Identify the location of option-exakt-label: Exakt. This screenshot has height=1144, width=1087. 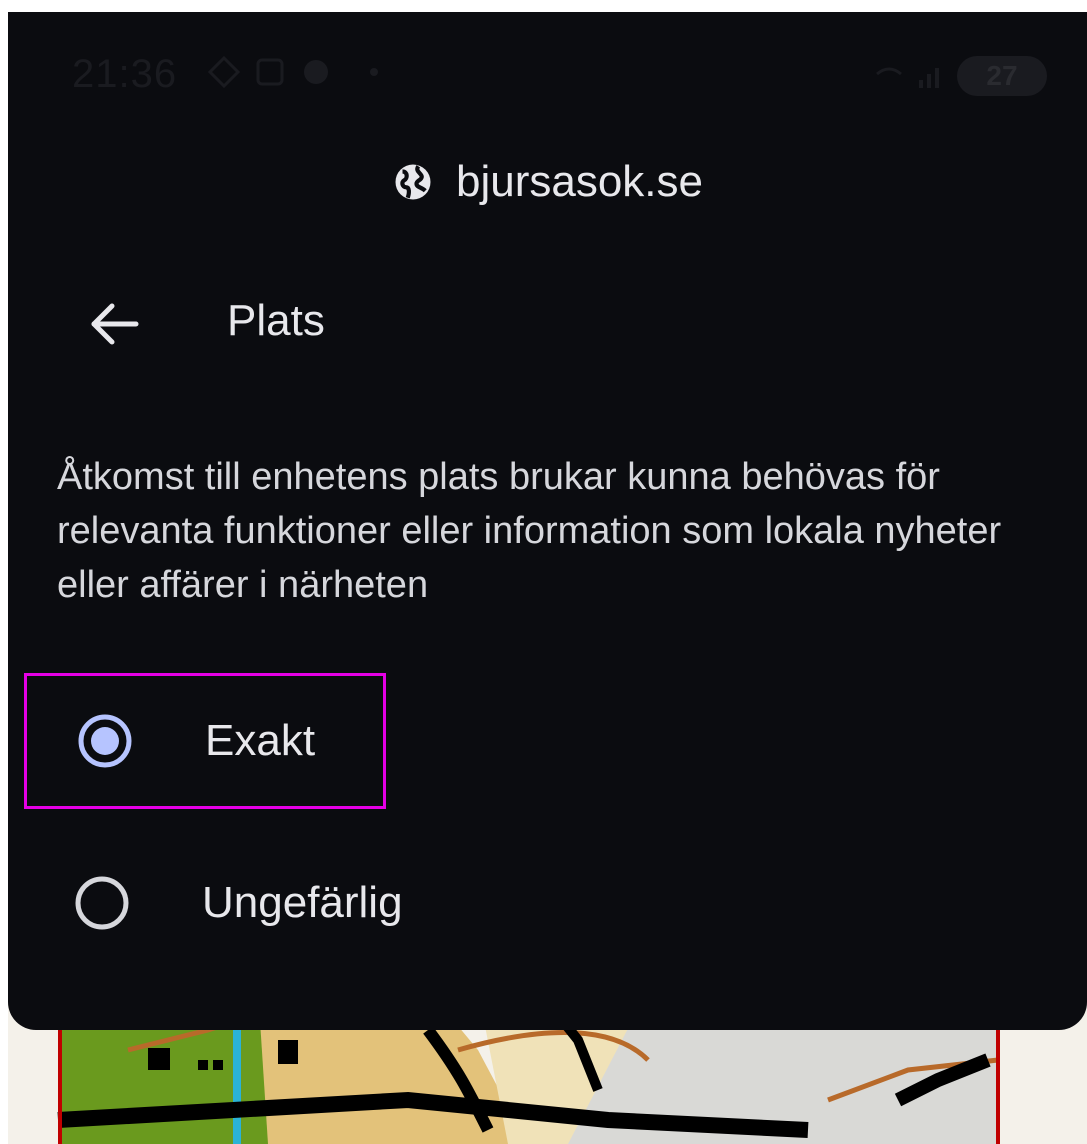
(260, 740).